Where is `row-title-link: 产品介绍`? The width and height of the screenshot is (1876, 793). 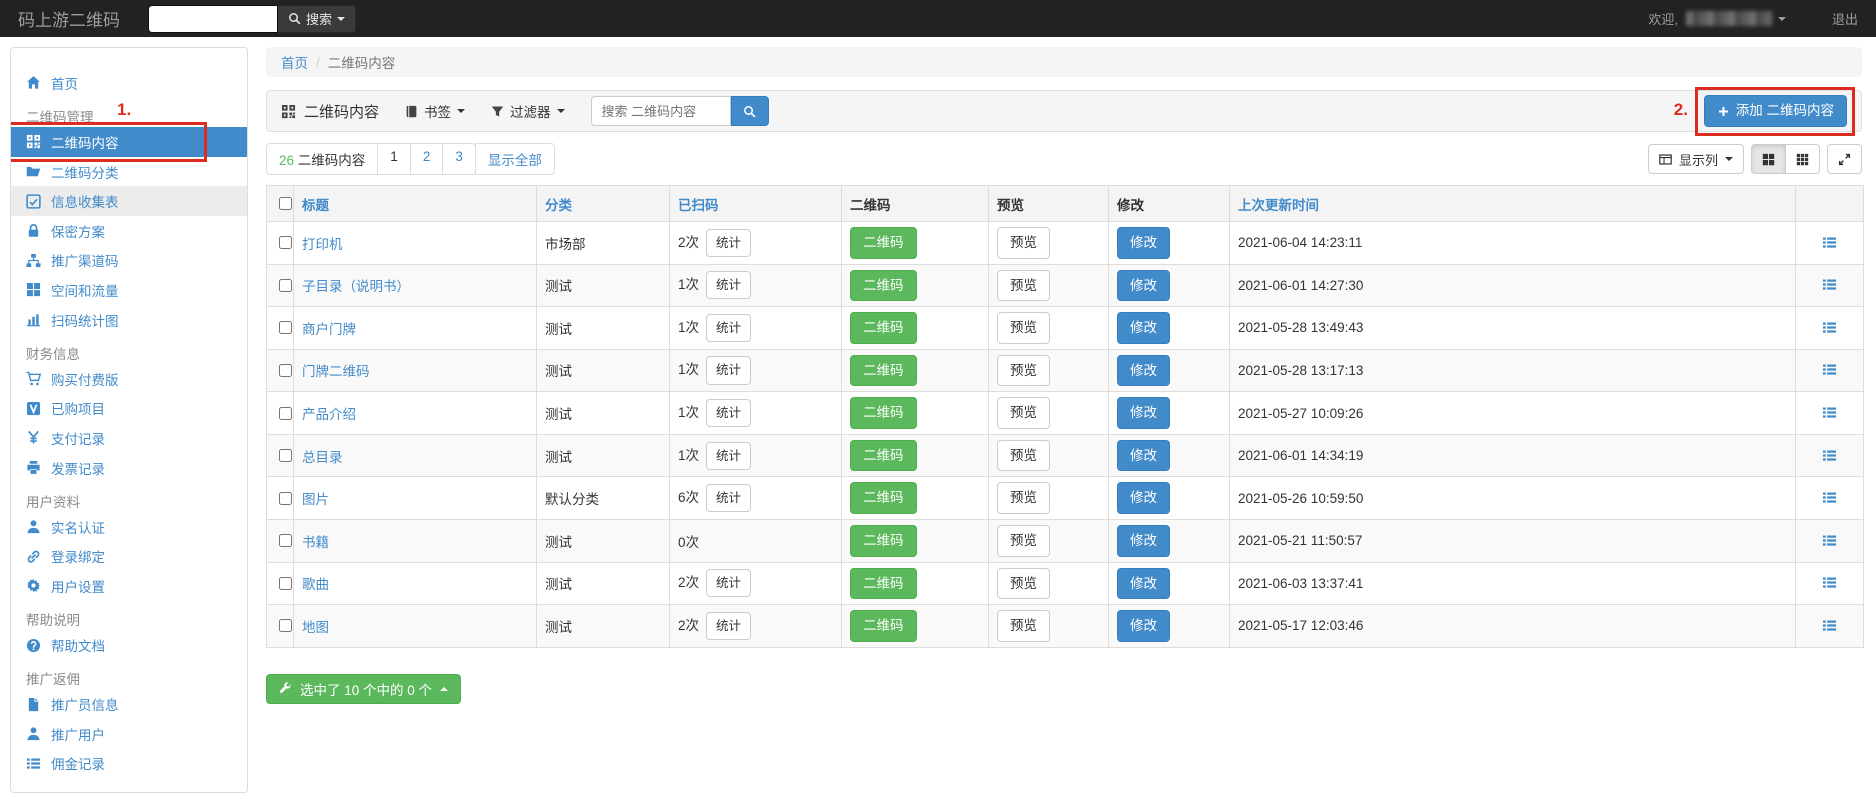
row-title-link: 产品介绍 is located at coordinates (329, 414).